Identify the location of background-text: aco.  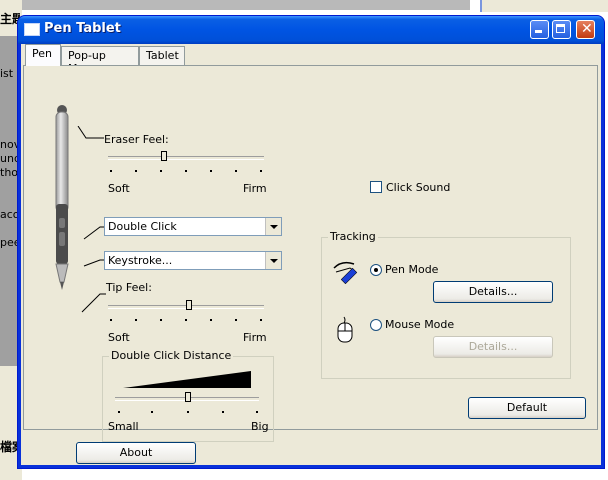
(10, 214).